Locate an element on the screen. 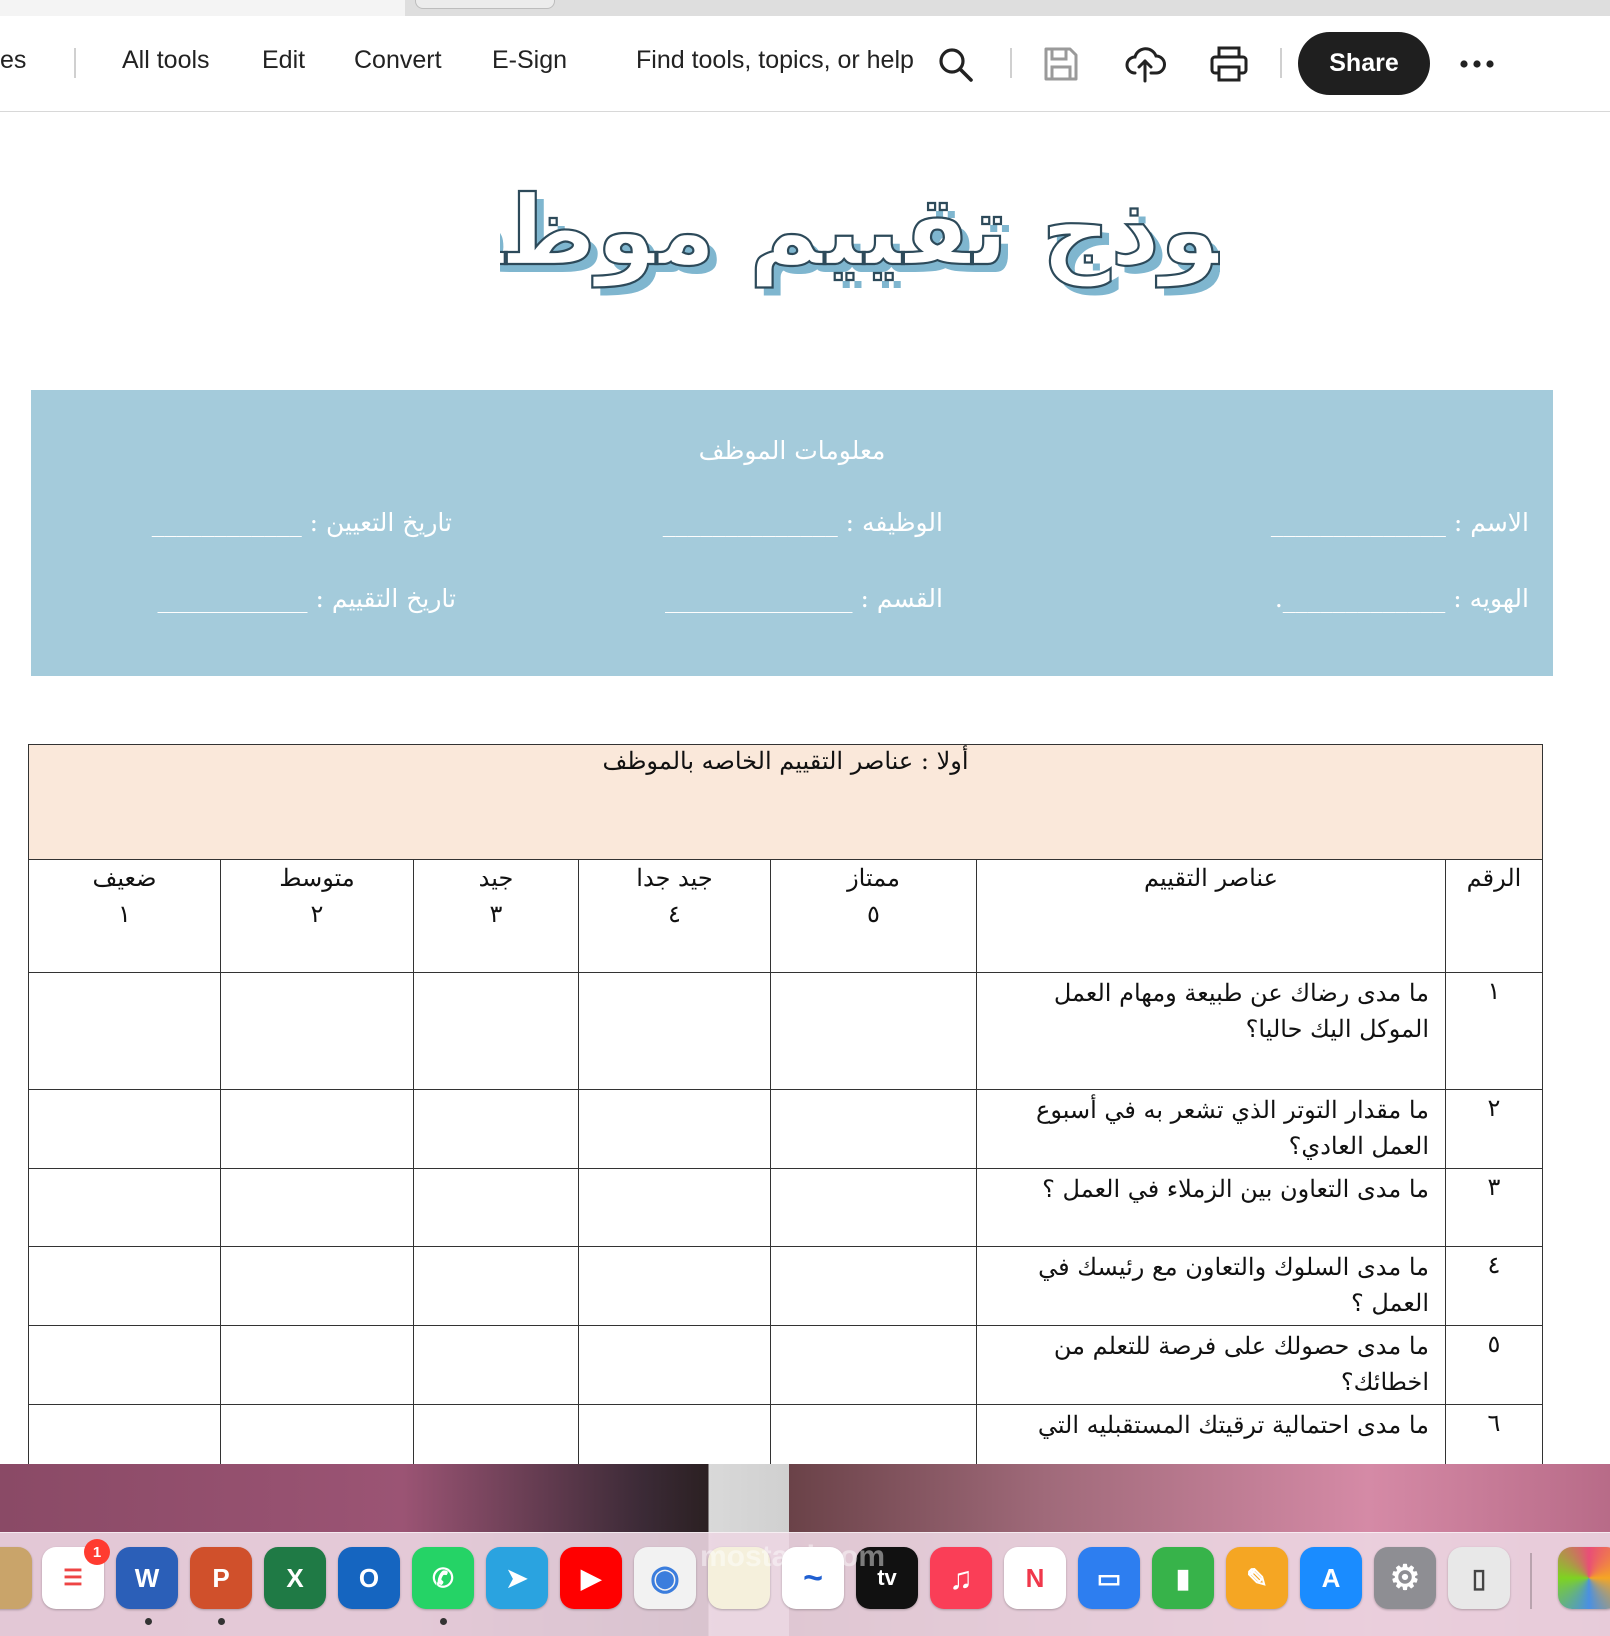  dock-news-icon: N is located at coordinates (1035, 1578).